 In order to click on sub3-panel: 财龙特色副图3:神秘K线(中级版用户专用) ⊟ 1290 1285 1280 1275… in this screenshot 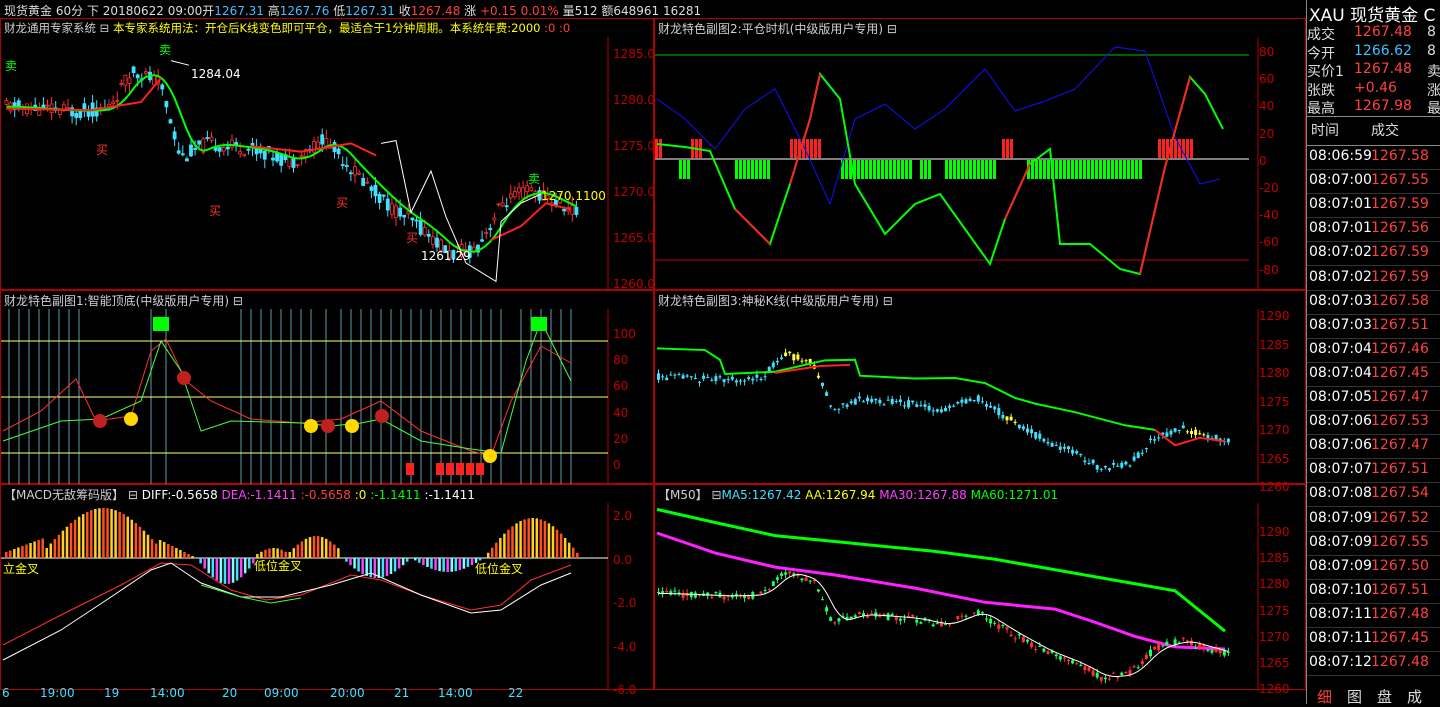, I will do `click(980, 392)`.